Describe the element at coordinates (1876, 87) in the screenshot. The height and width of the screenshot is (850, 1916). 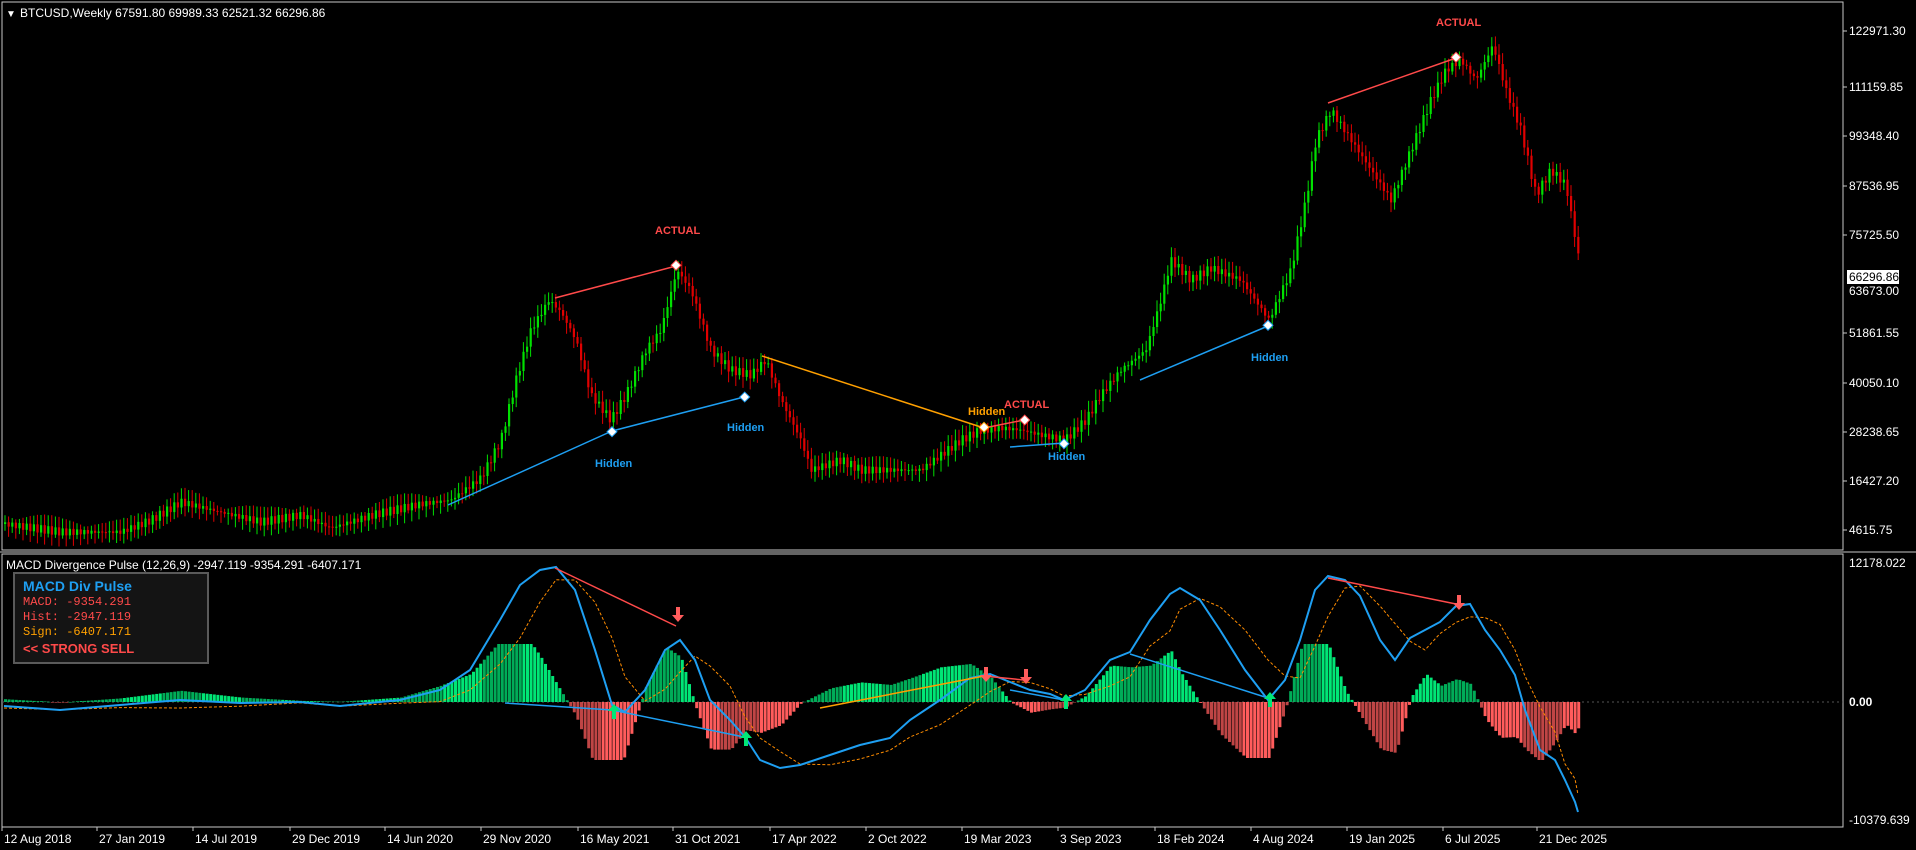
I see `price-tick-label: 111159.85` at that location.